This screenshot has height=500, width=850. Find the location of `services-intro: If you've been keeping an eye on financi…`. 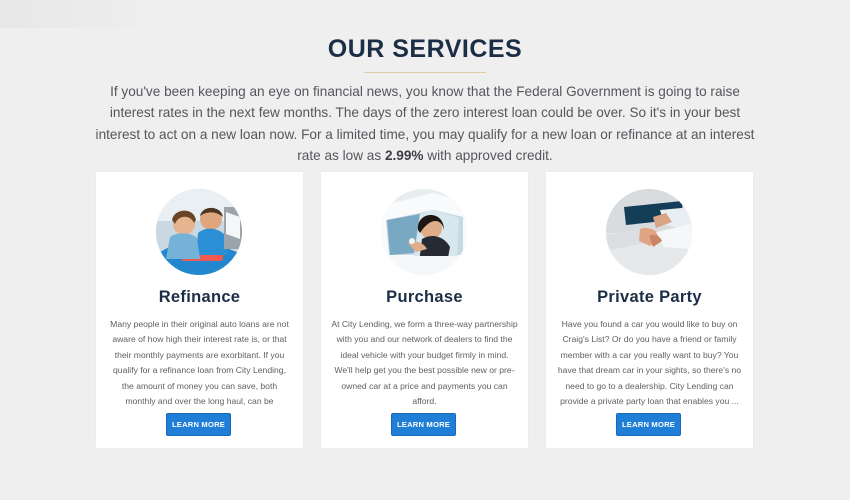

services-intro: If you've been keeping an eye on financi… is located at coordinates (425, 124).